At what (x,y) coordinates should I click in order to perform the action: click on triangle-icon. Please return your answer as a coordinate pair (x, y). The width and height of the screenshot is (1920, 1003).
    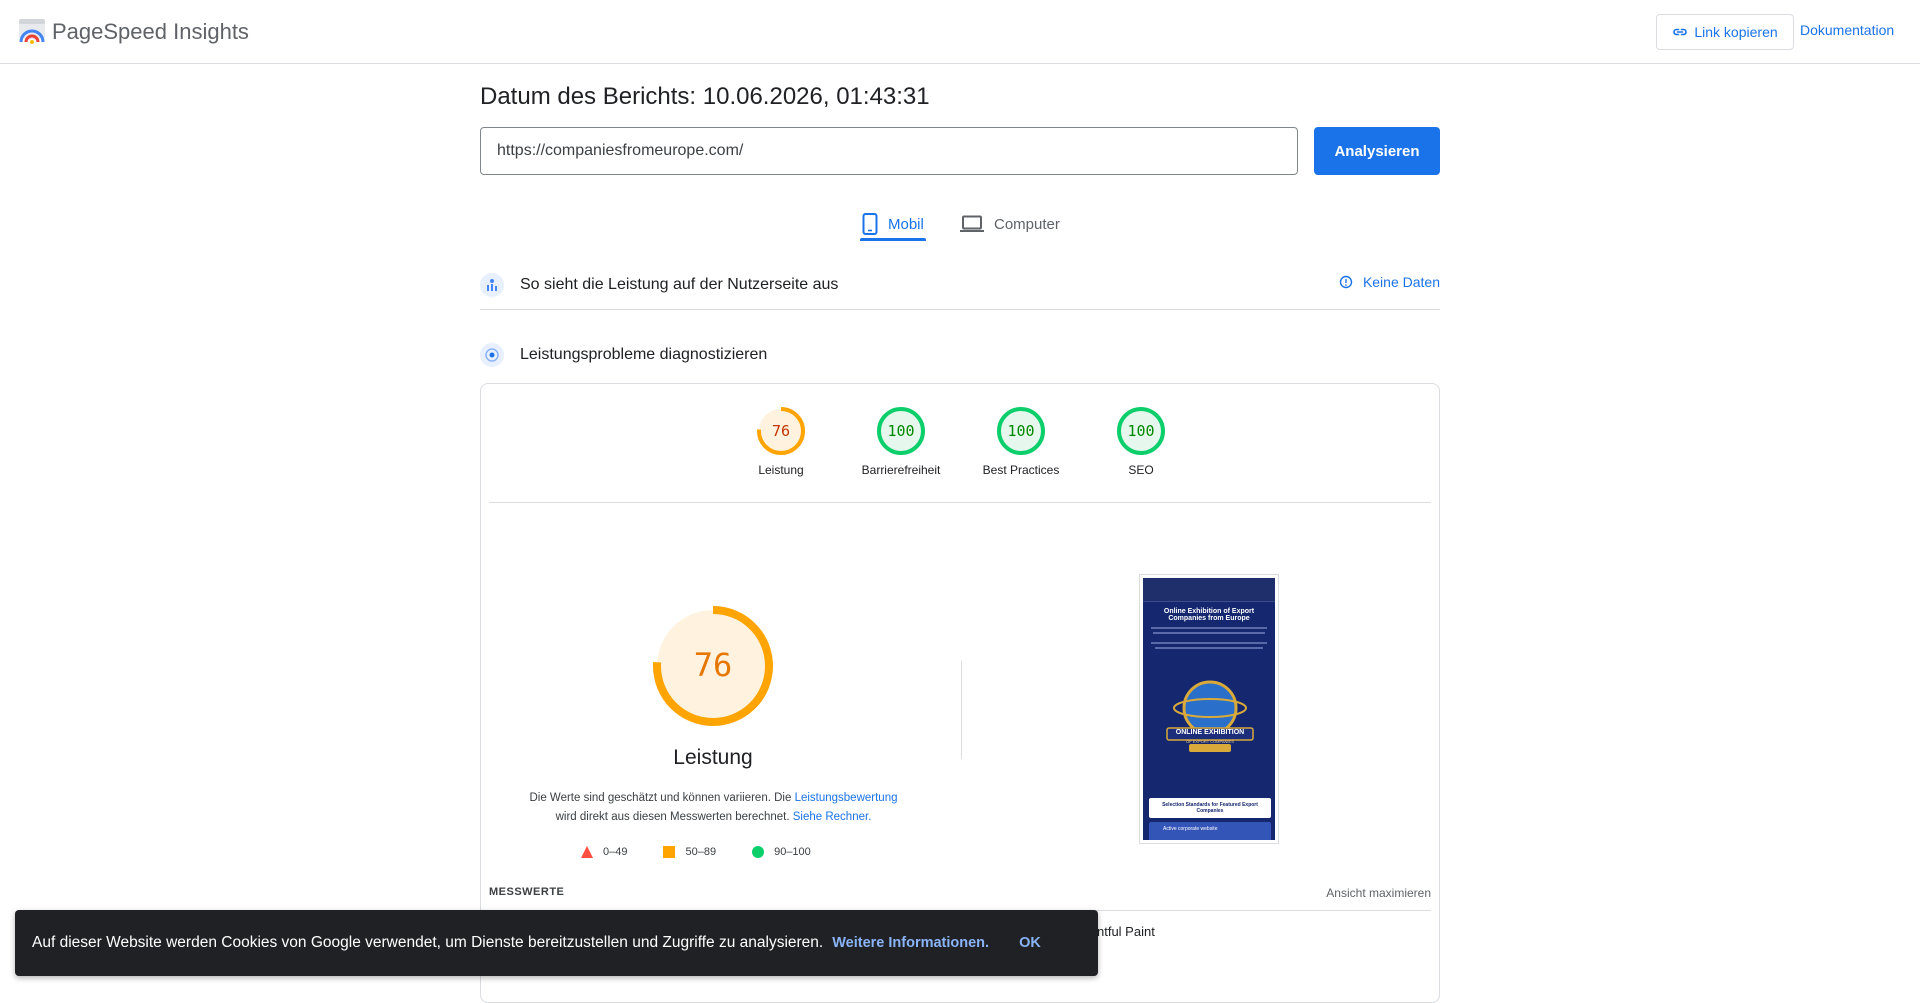
    Looking at the image, I should click on (587, 852).